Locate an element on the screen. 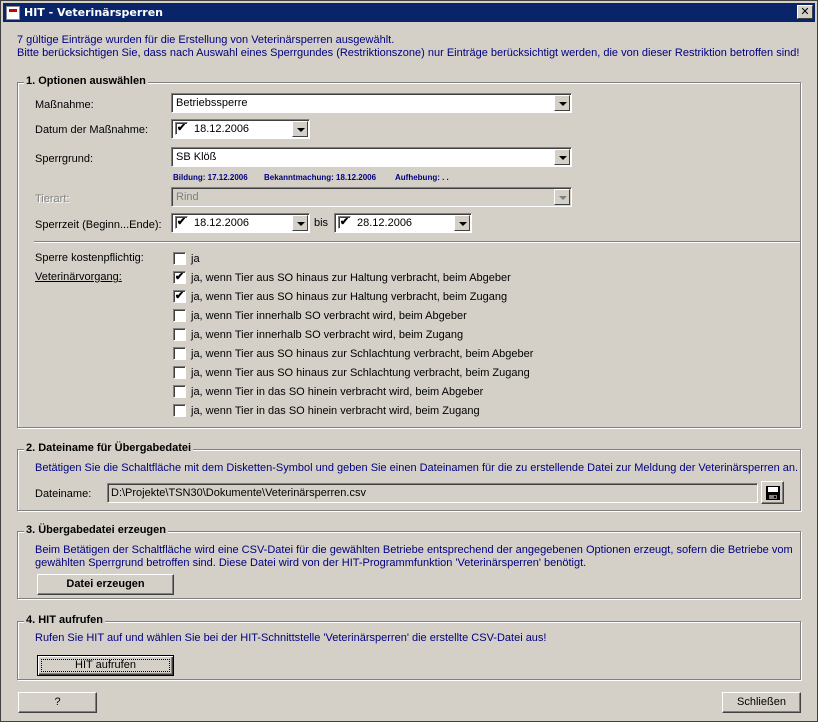 The width and height of the screenshot is (818, 722). floppy-disk-icon is located at coordinates (773, 493).